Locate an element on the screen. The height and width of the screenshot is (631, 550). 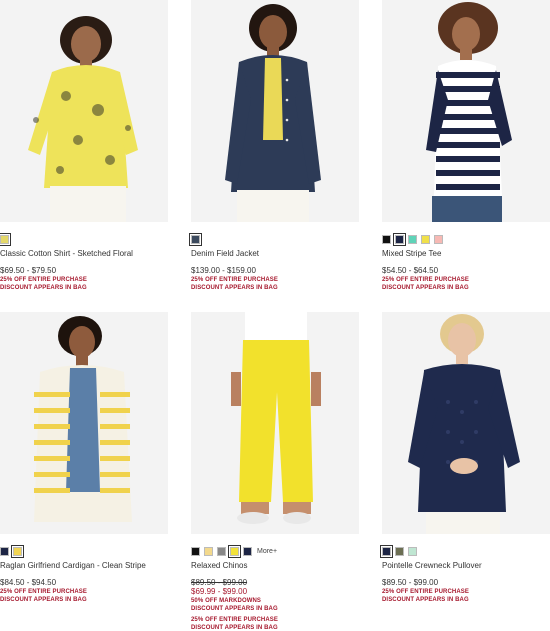
original-price: $89.50 - $99.00 is located at coordinates (219, 582).